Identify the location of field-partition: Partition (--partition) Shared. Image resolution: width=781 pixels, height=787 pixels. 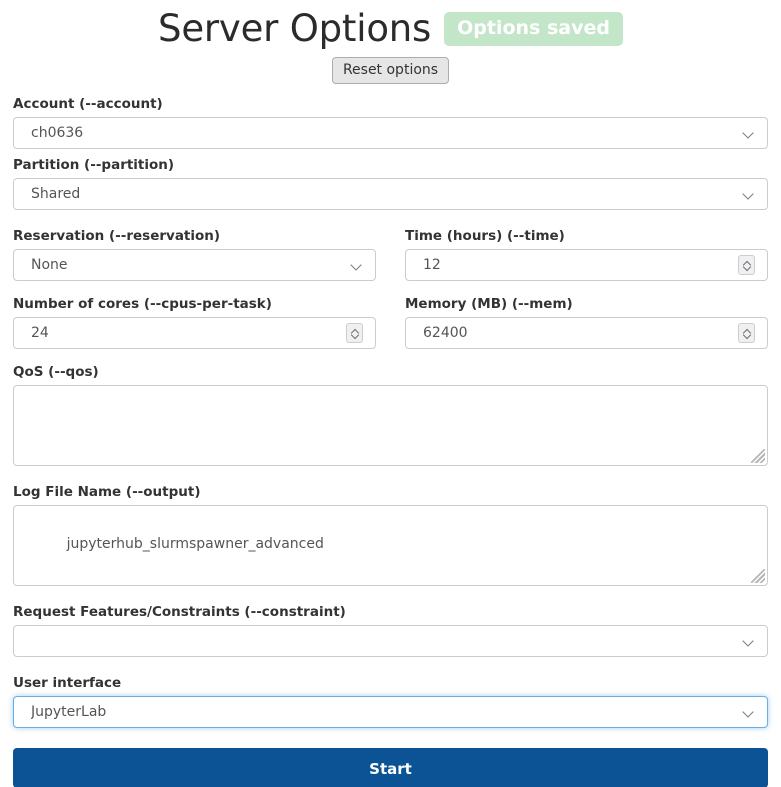
(390, 183).